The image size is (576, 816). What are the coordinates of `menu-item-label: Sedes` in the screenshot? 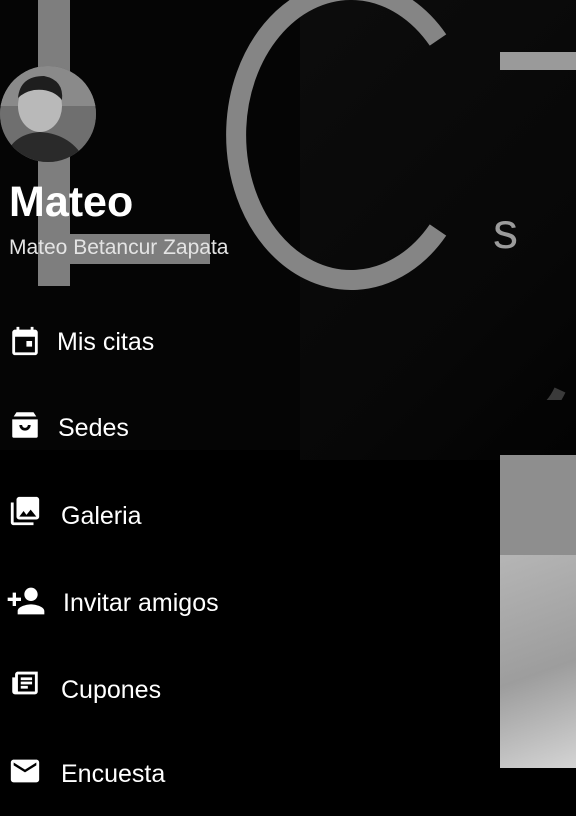 It's located at (93, 428).